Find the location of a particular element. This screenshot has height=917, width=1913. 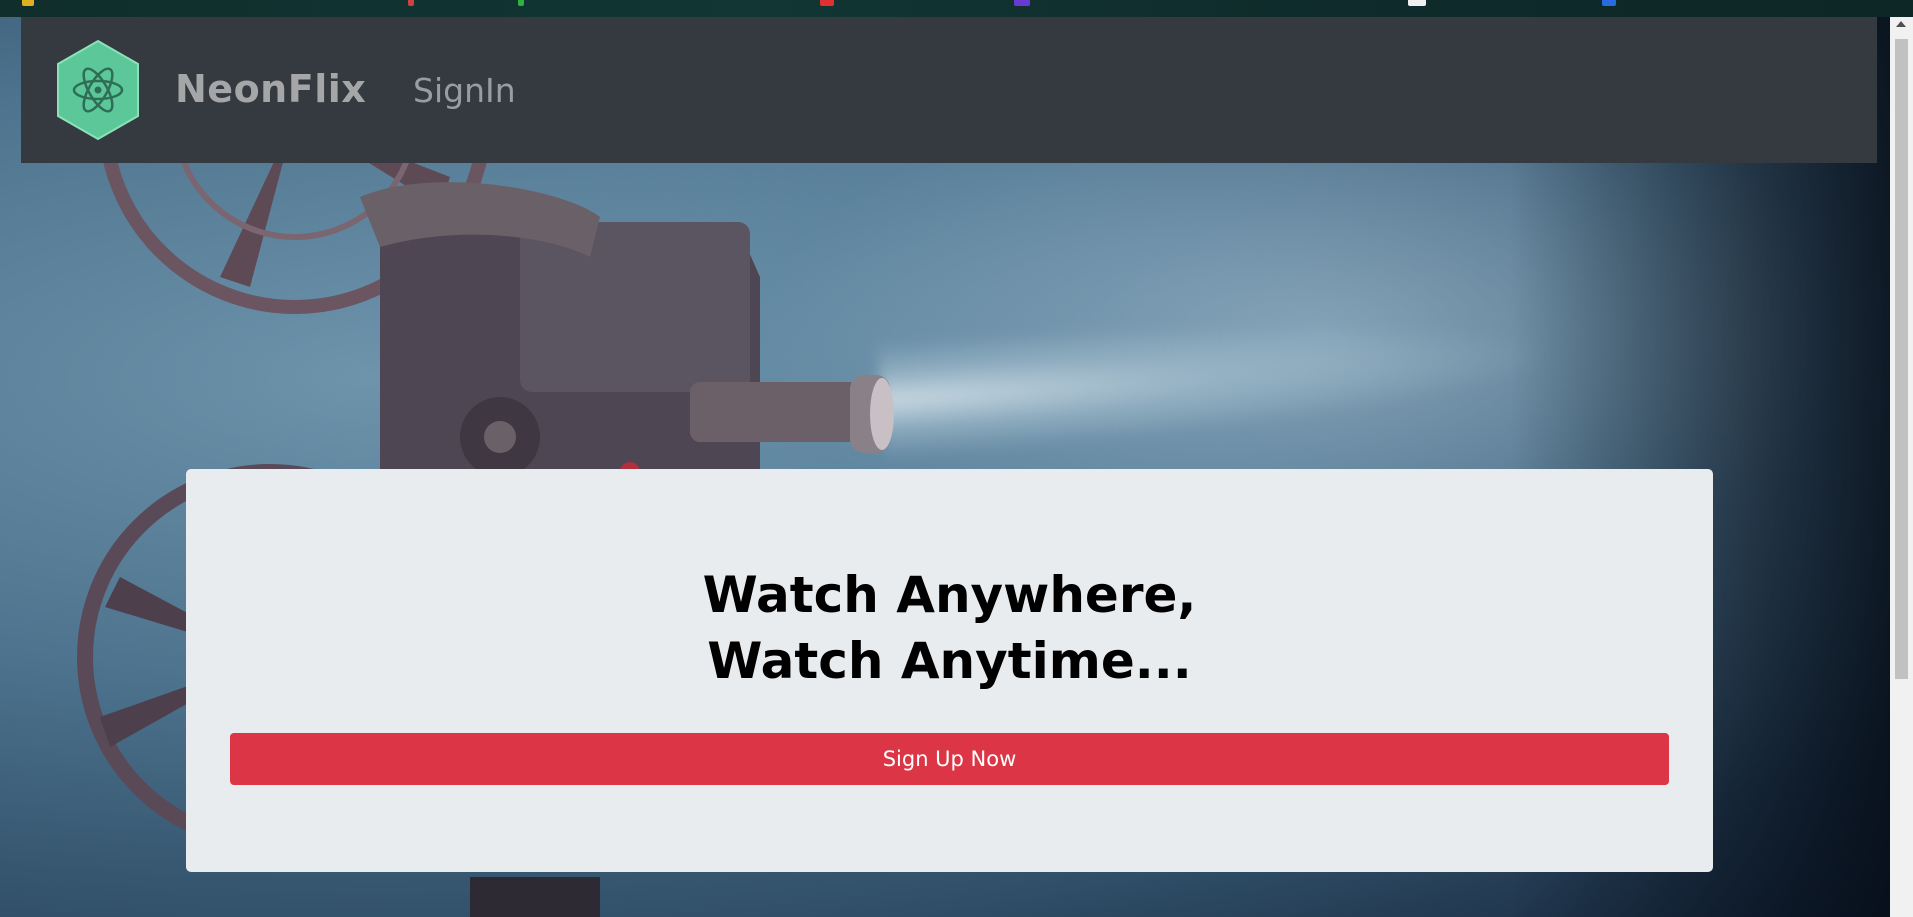

signin-link: SignIn is located at coordinates (464, 90).